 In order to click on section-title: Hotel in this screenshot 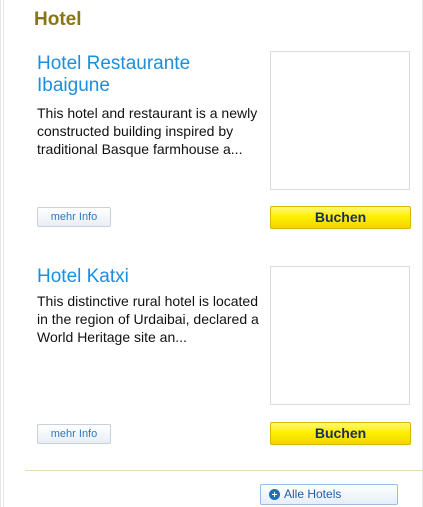, I will do `click(58, 19)`.